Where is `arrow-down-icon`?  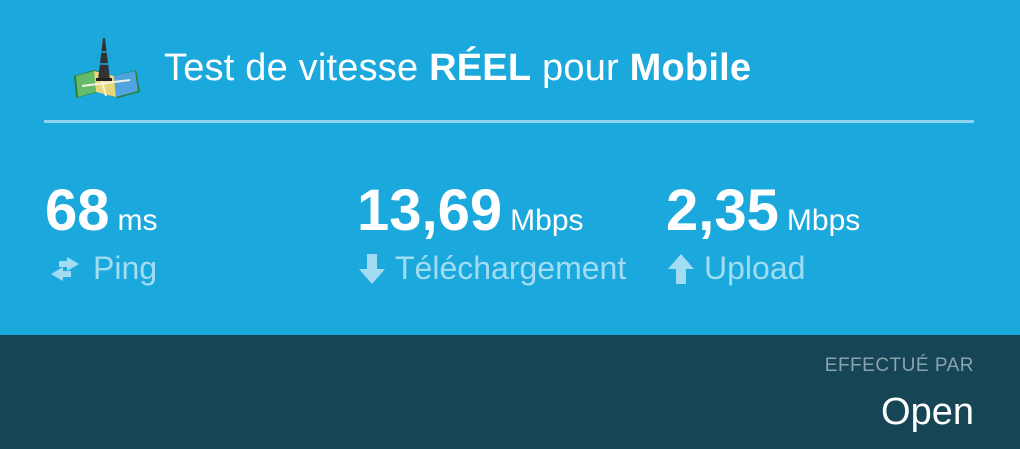 arrow-down-icon is located at coordinates (372, 268).